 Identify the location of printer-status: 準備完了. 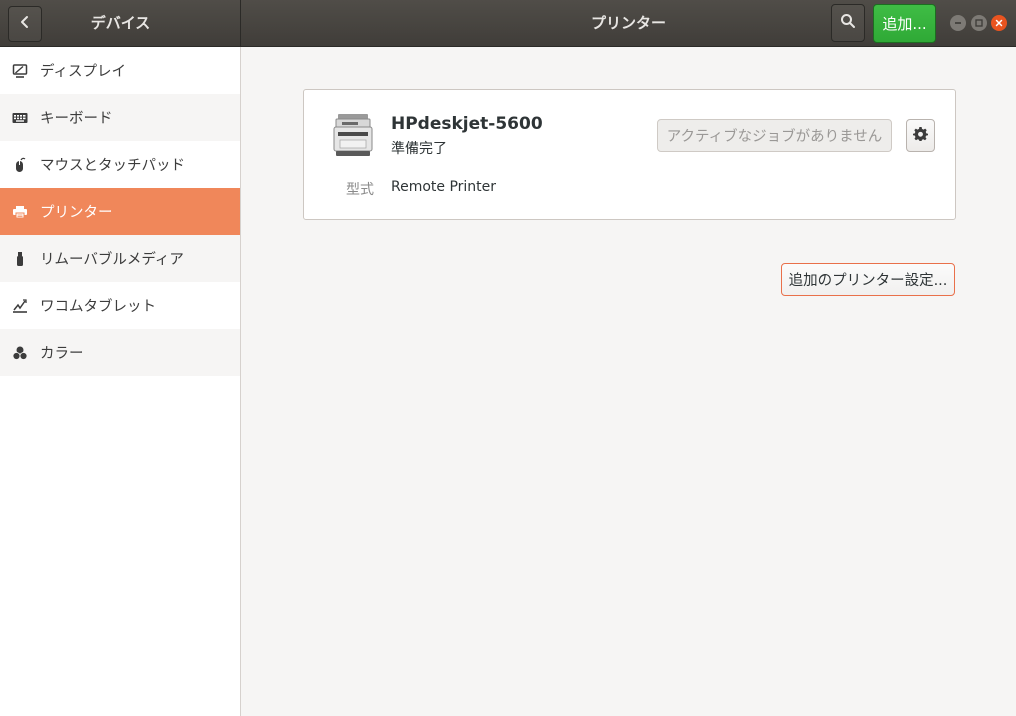
(419, 149).